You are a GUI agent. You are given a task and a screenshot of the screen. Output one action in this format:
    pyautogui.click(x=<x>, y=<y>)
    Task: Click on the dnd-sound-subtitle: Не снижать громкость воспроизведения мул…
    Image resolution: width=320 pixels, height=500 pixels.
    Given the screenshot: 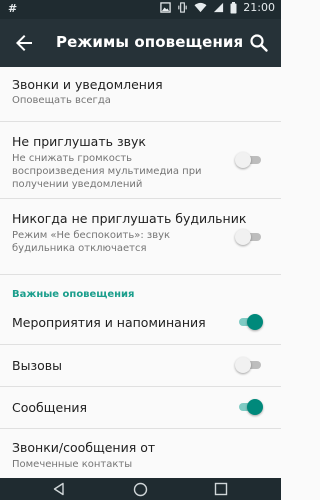 What is the action you would take?
    pyautogui.click(x=112, y=171)
    